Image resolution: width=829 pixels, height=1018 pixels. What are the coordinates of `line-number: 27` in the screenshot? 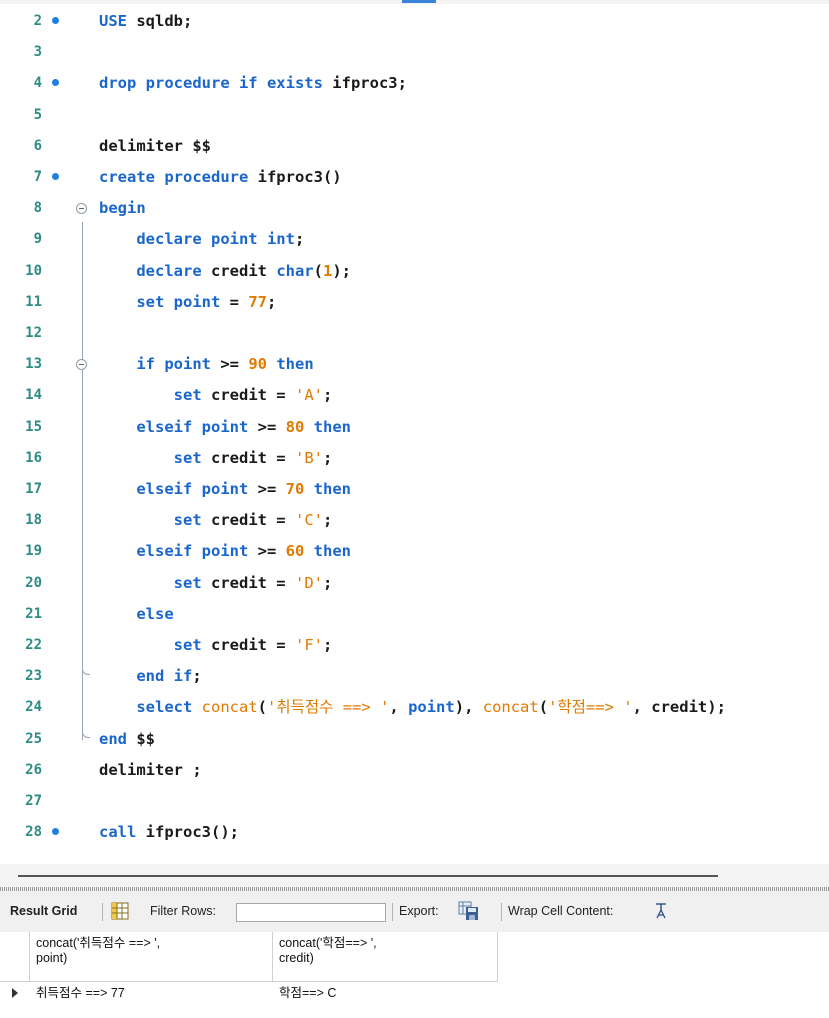 It's located at (33, 801).